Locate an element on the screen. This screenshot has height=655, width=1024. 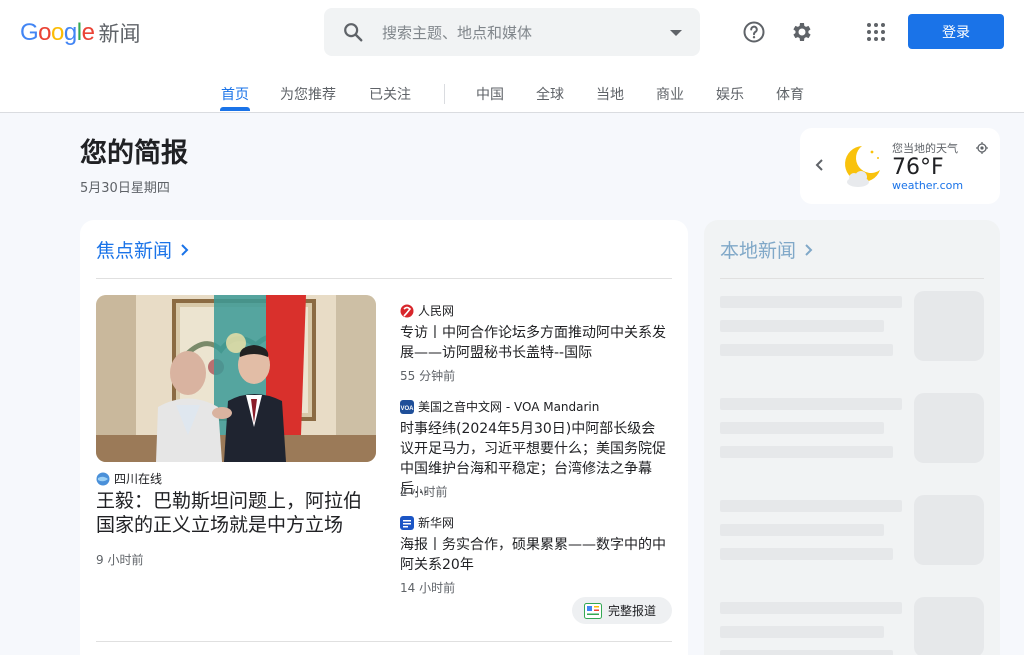
side-story-source: VOA 美国之音中文网 - VOA Mandarin is located at coordinates (499, 406).